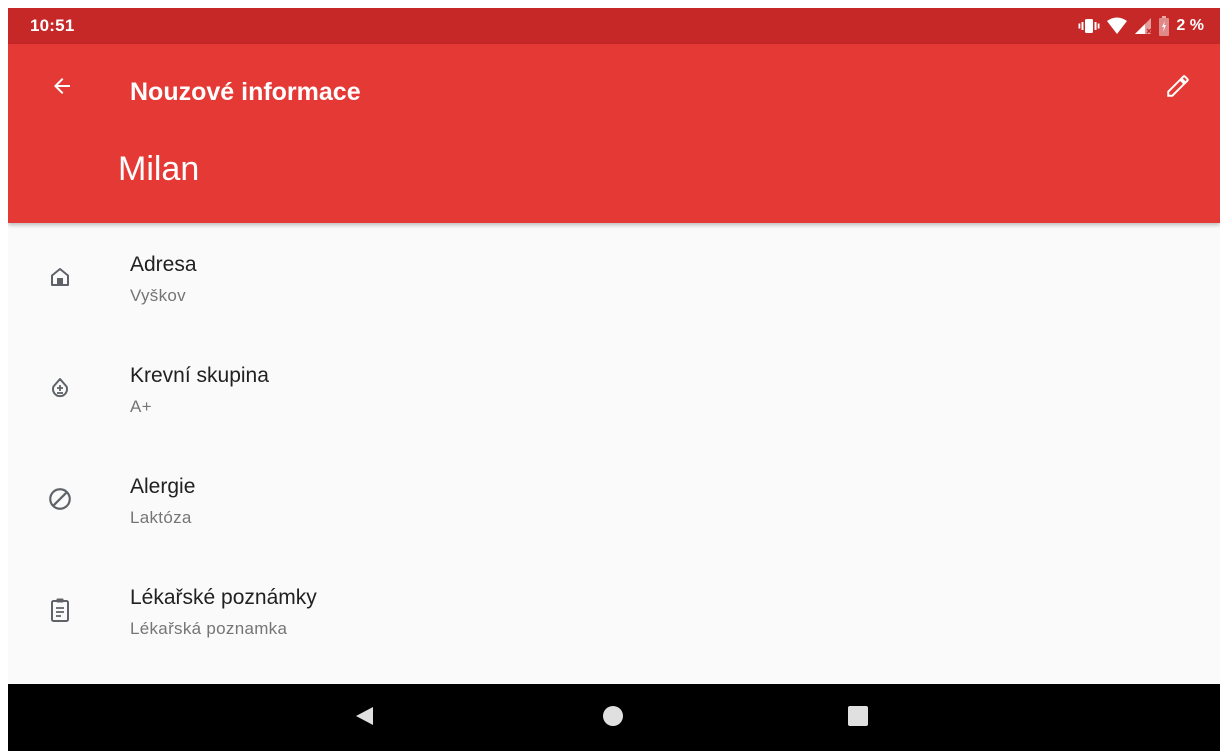 This screenshot has width=1222, height=751. What do you see at coordinates (614, 389) in the screenshot?
I see `list-item-blood-type: Krevní skupina A+` at bounding box center [614, 389].